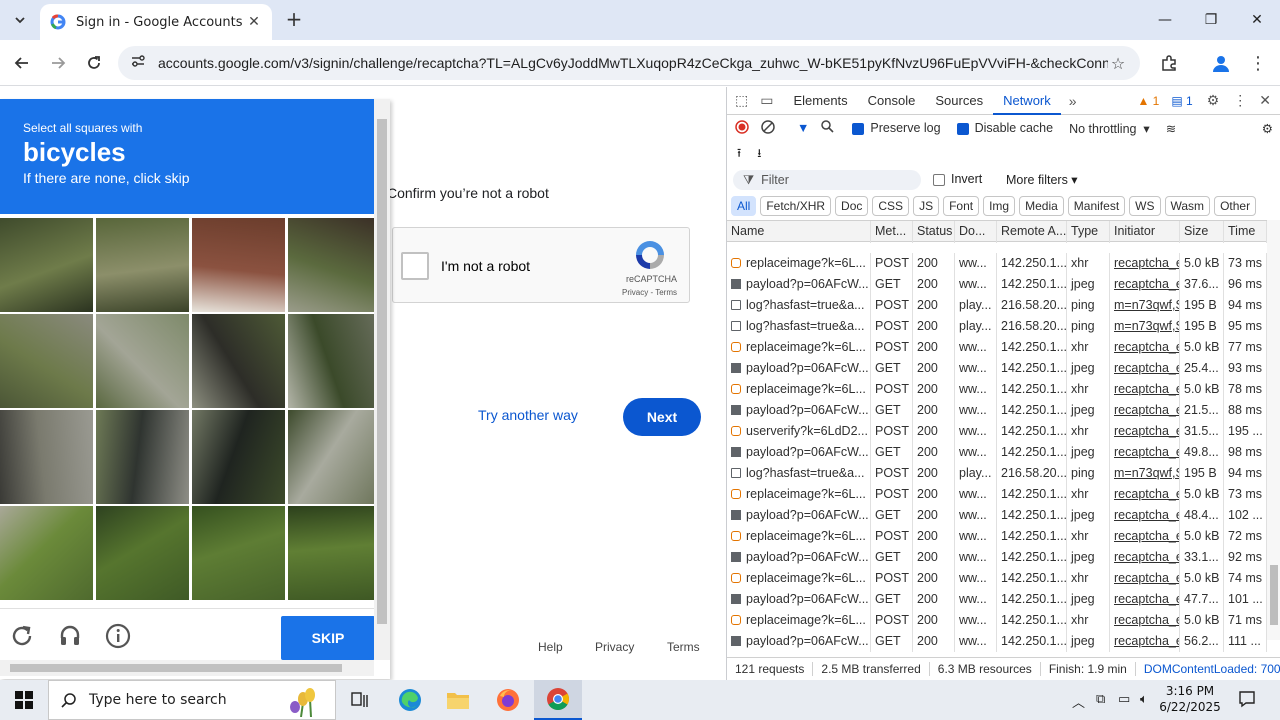  Describe the element at coordinates (744, 206) in the screenshot. I see `type-filter-all: All` at that location.